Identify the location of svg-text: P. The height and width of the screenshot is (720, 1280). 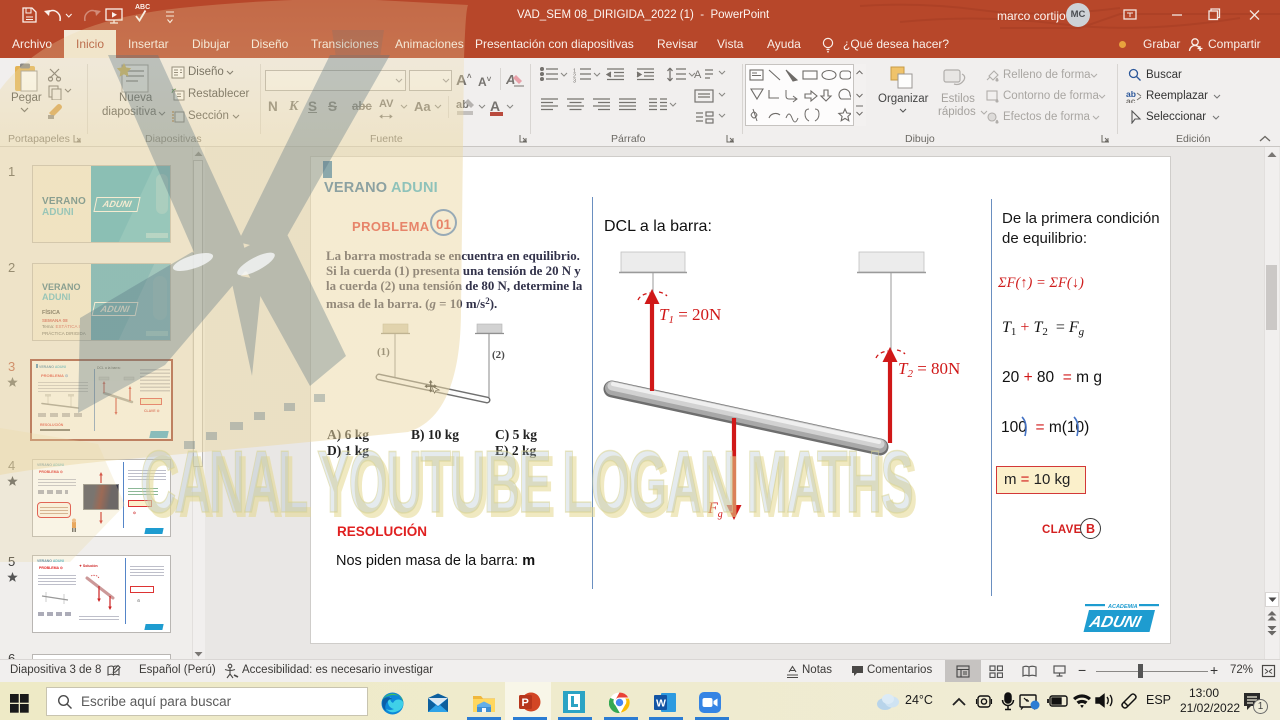
(525, 703).